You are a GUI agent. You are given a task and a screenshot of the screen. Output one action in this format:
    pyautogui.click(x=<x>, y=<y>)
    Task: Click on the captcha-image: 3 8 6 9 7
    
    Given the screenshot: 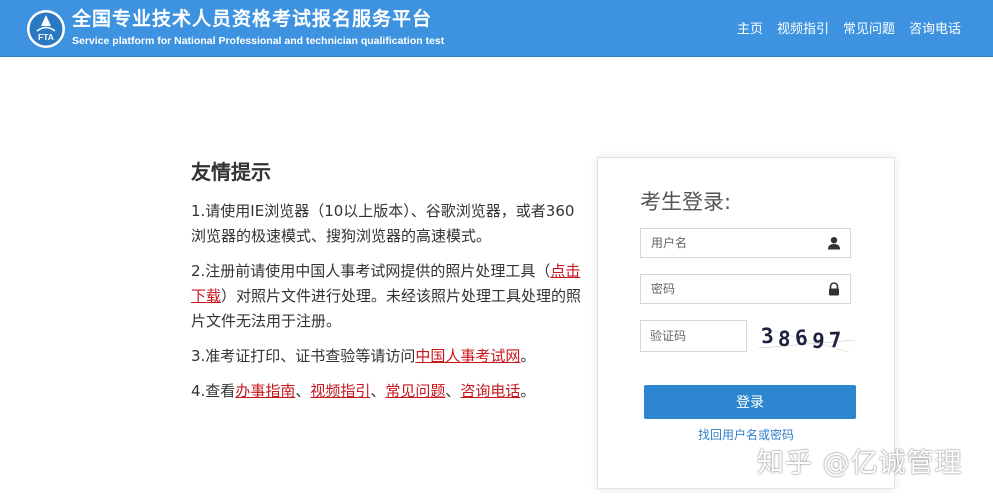 What is the action you would take?
    pyautogui.click(x=807, y=338)
    